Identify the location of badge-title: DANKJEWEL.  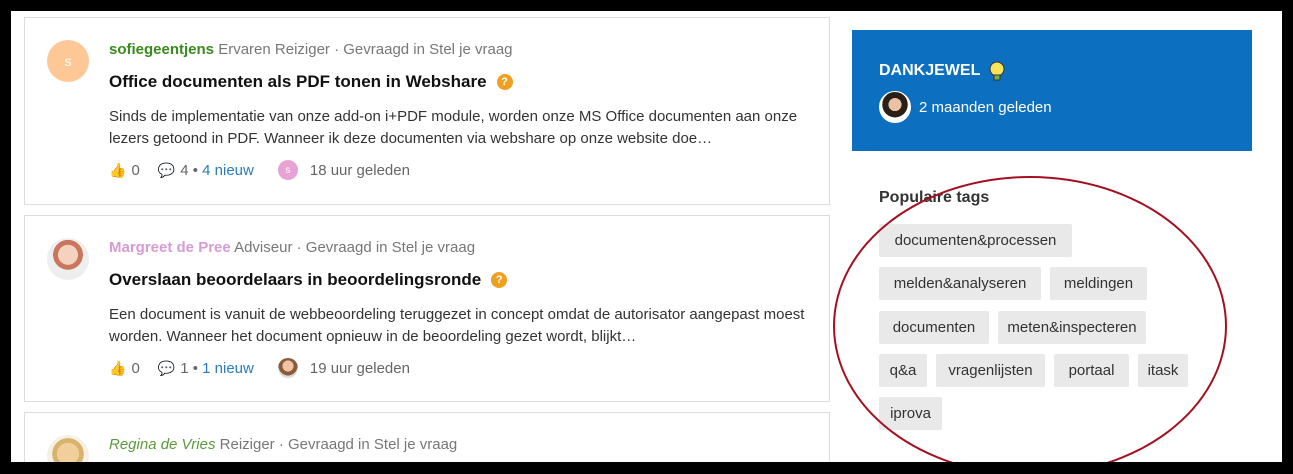
(942, 71).